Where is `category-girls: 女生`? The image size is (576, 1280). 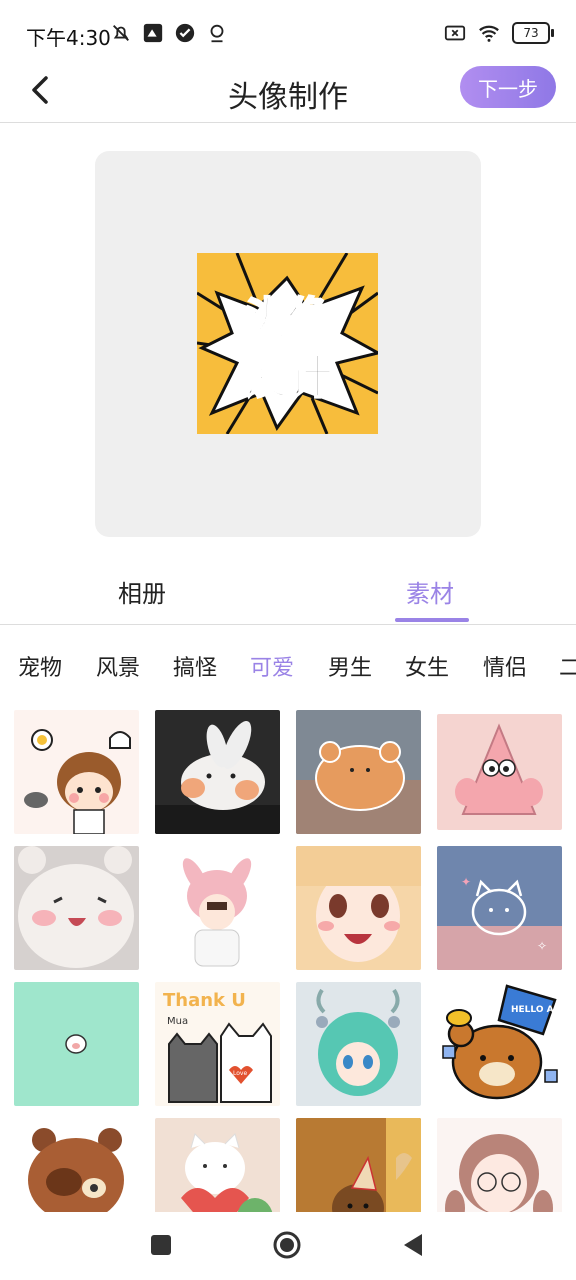
category-girls: 女生 is located at coordinates (427, 666).